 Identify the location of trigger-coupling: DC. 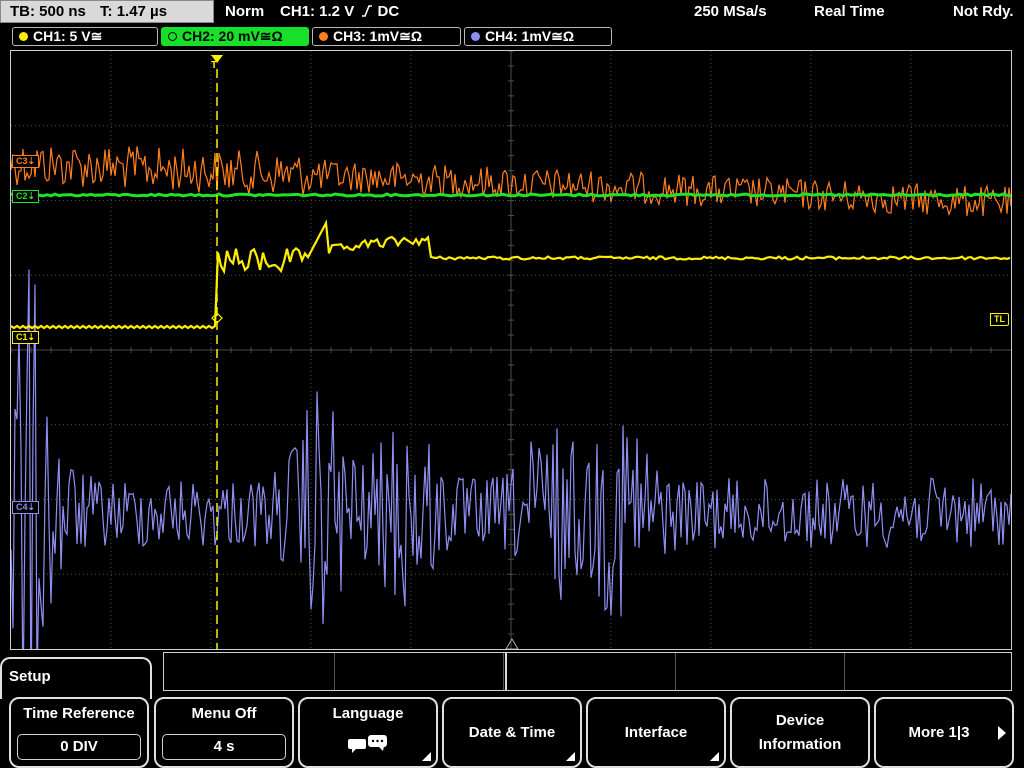
(388, 11).